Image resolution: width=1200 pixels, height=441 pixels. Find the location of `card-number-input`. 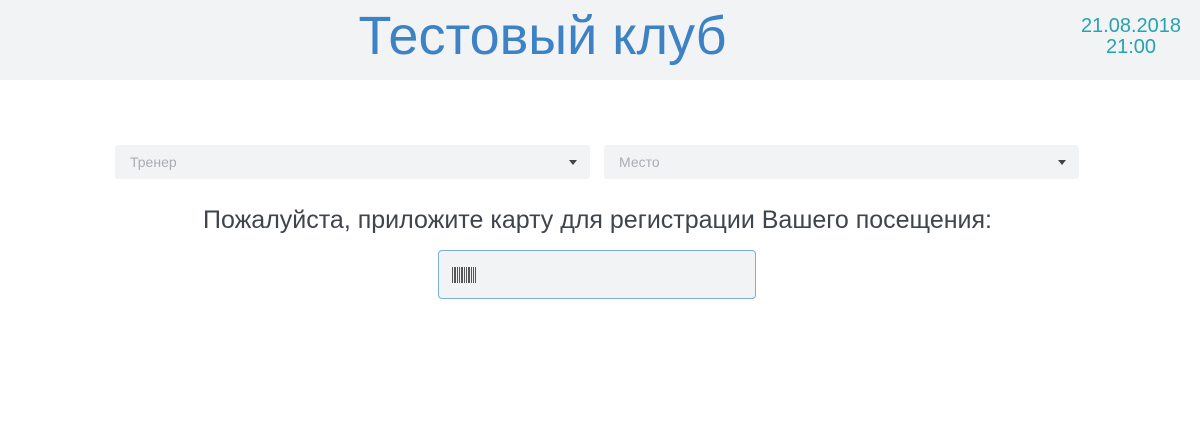

card-number-input is located at coordinates (615, 275).